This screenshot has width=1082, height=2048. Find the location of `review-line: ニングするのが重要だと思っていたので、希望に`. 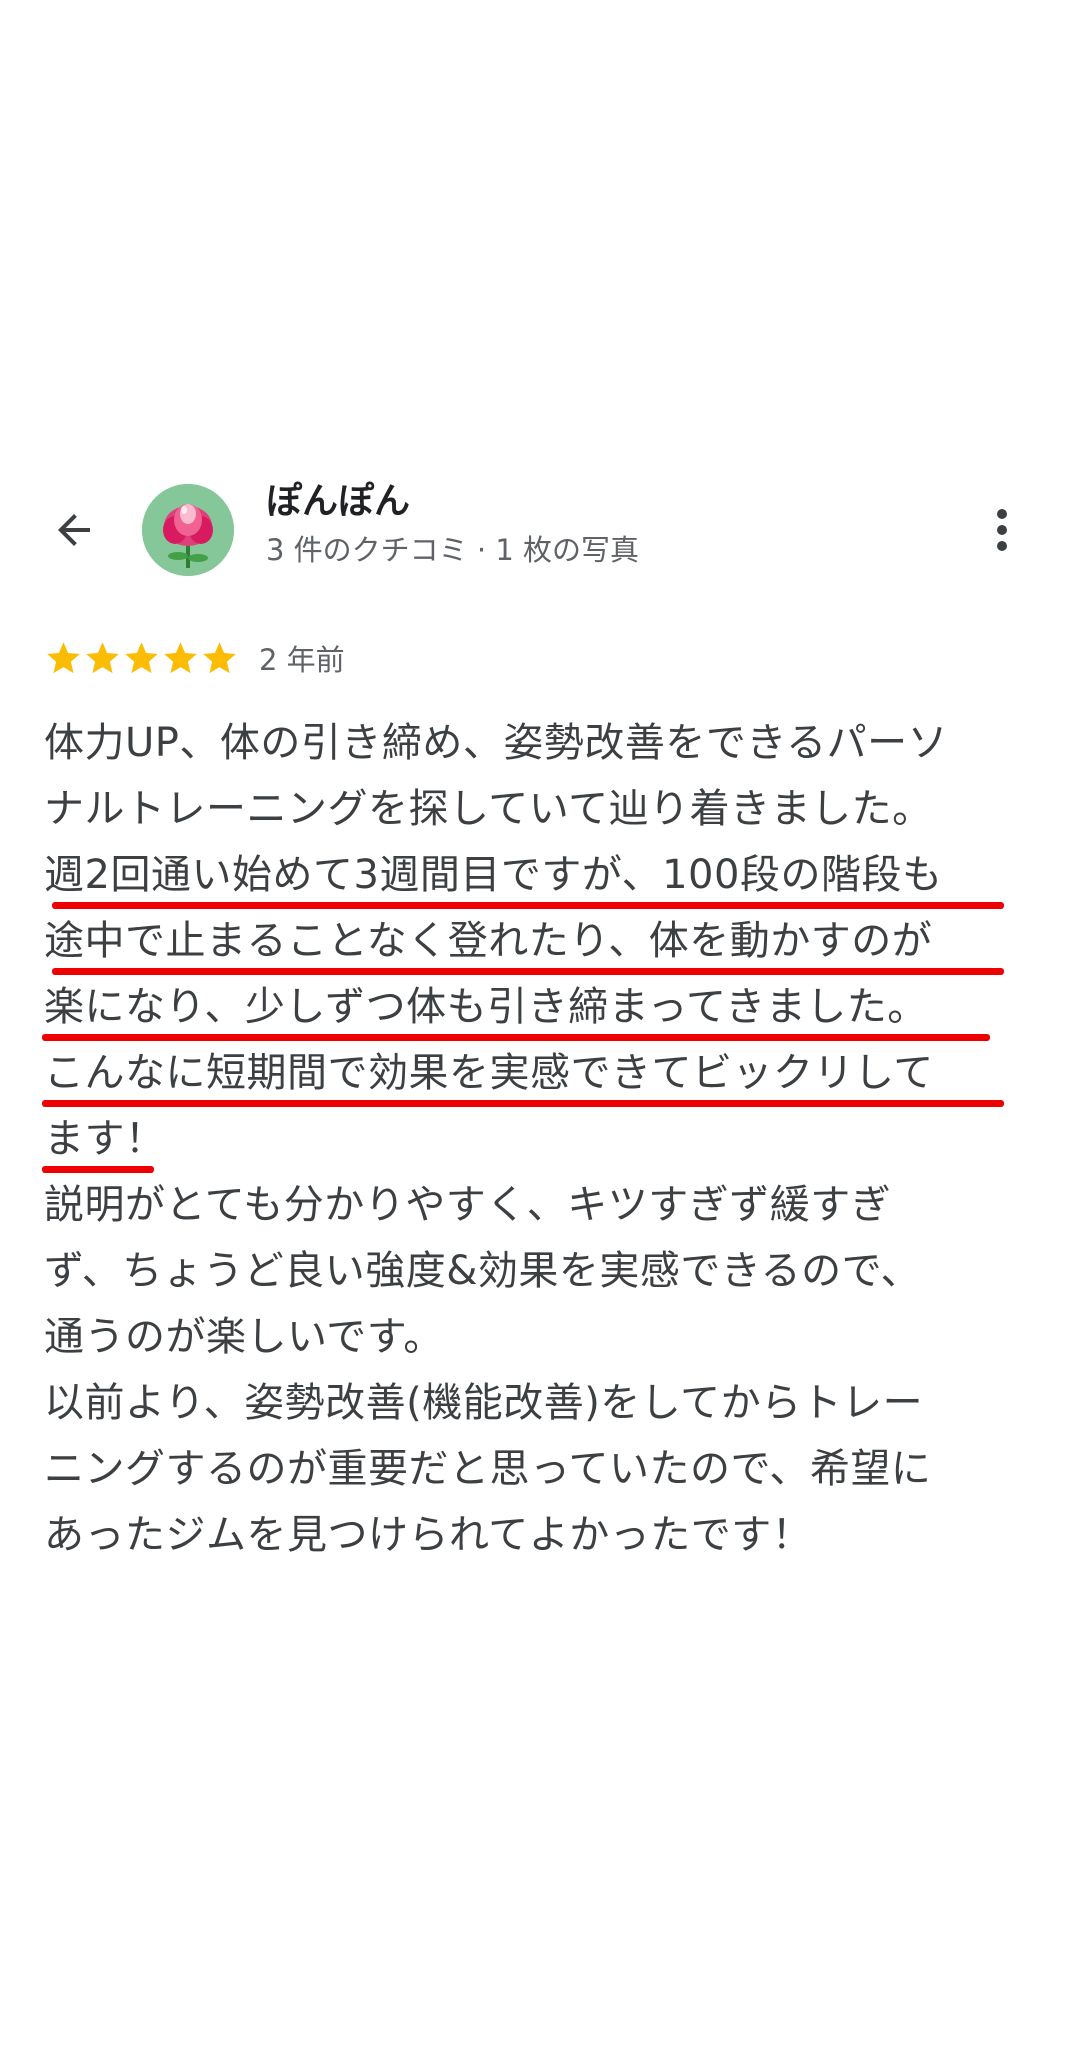

review-line: ニングするのが重要だと思っていたので、希望に is located at coordinates (488, 1469).